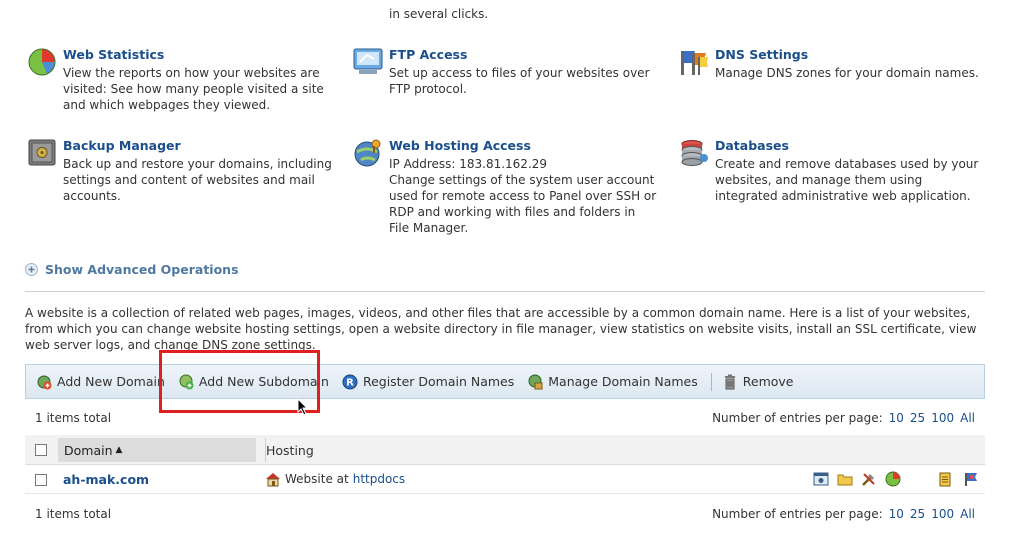 The image size is (1020, 535). Describe the element at coordinates (73, 418) in the screenshot. I see `items-total-text: 1 items total` at that location.